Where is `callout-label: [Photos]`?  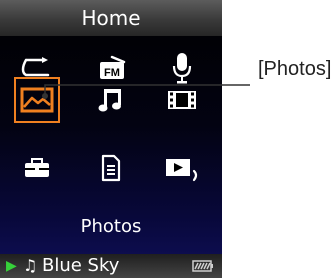 callout-label: [Photos] is located at coordinates (295, 69).